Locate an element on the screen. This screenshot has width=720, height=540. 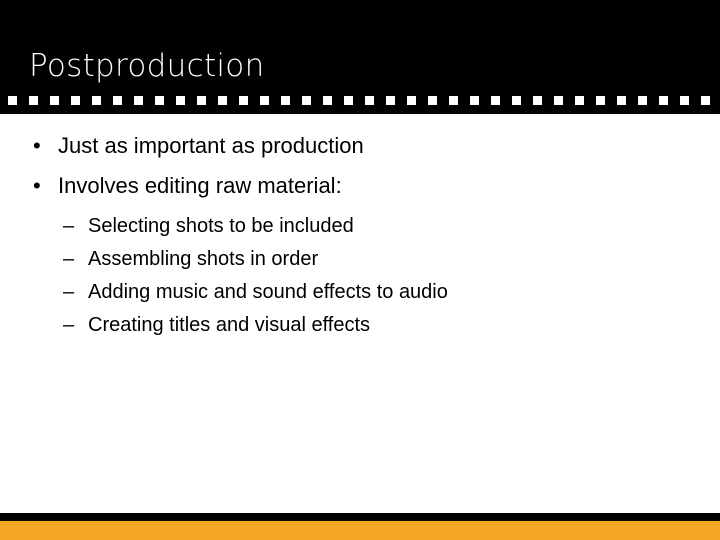
list-item-label: Adding music and sound effects to audio is located at coordinates (268, 292).